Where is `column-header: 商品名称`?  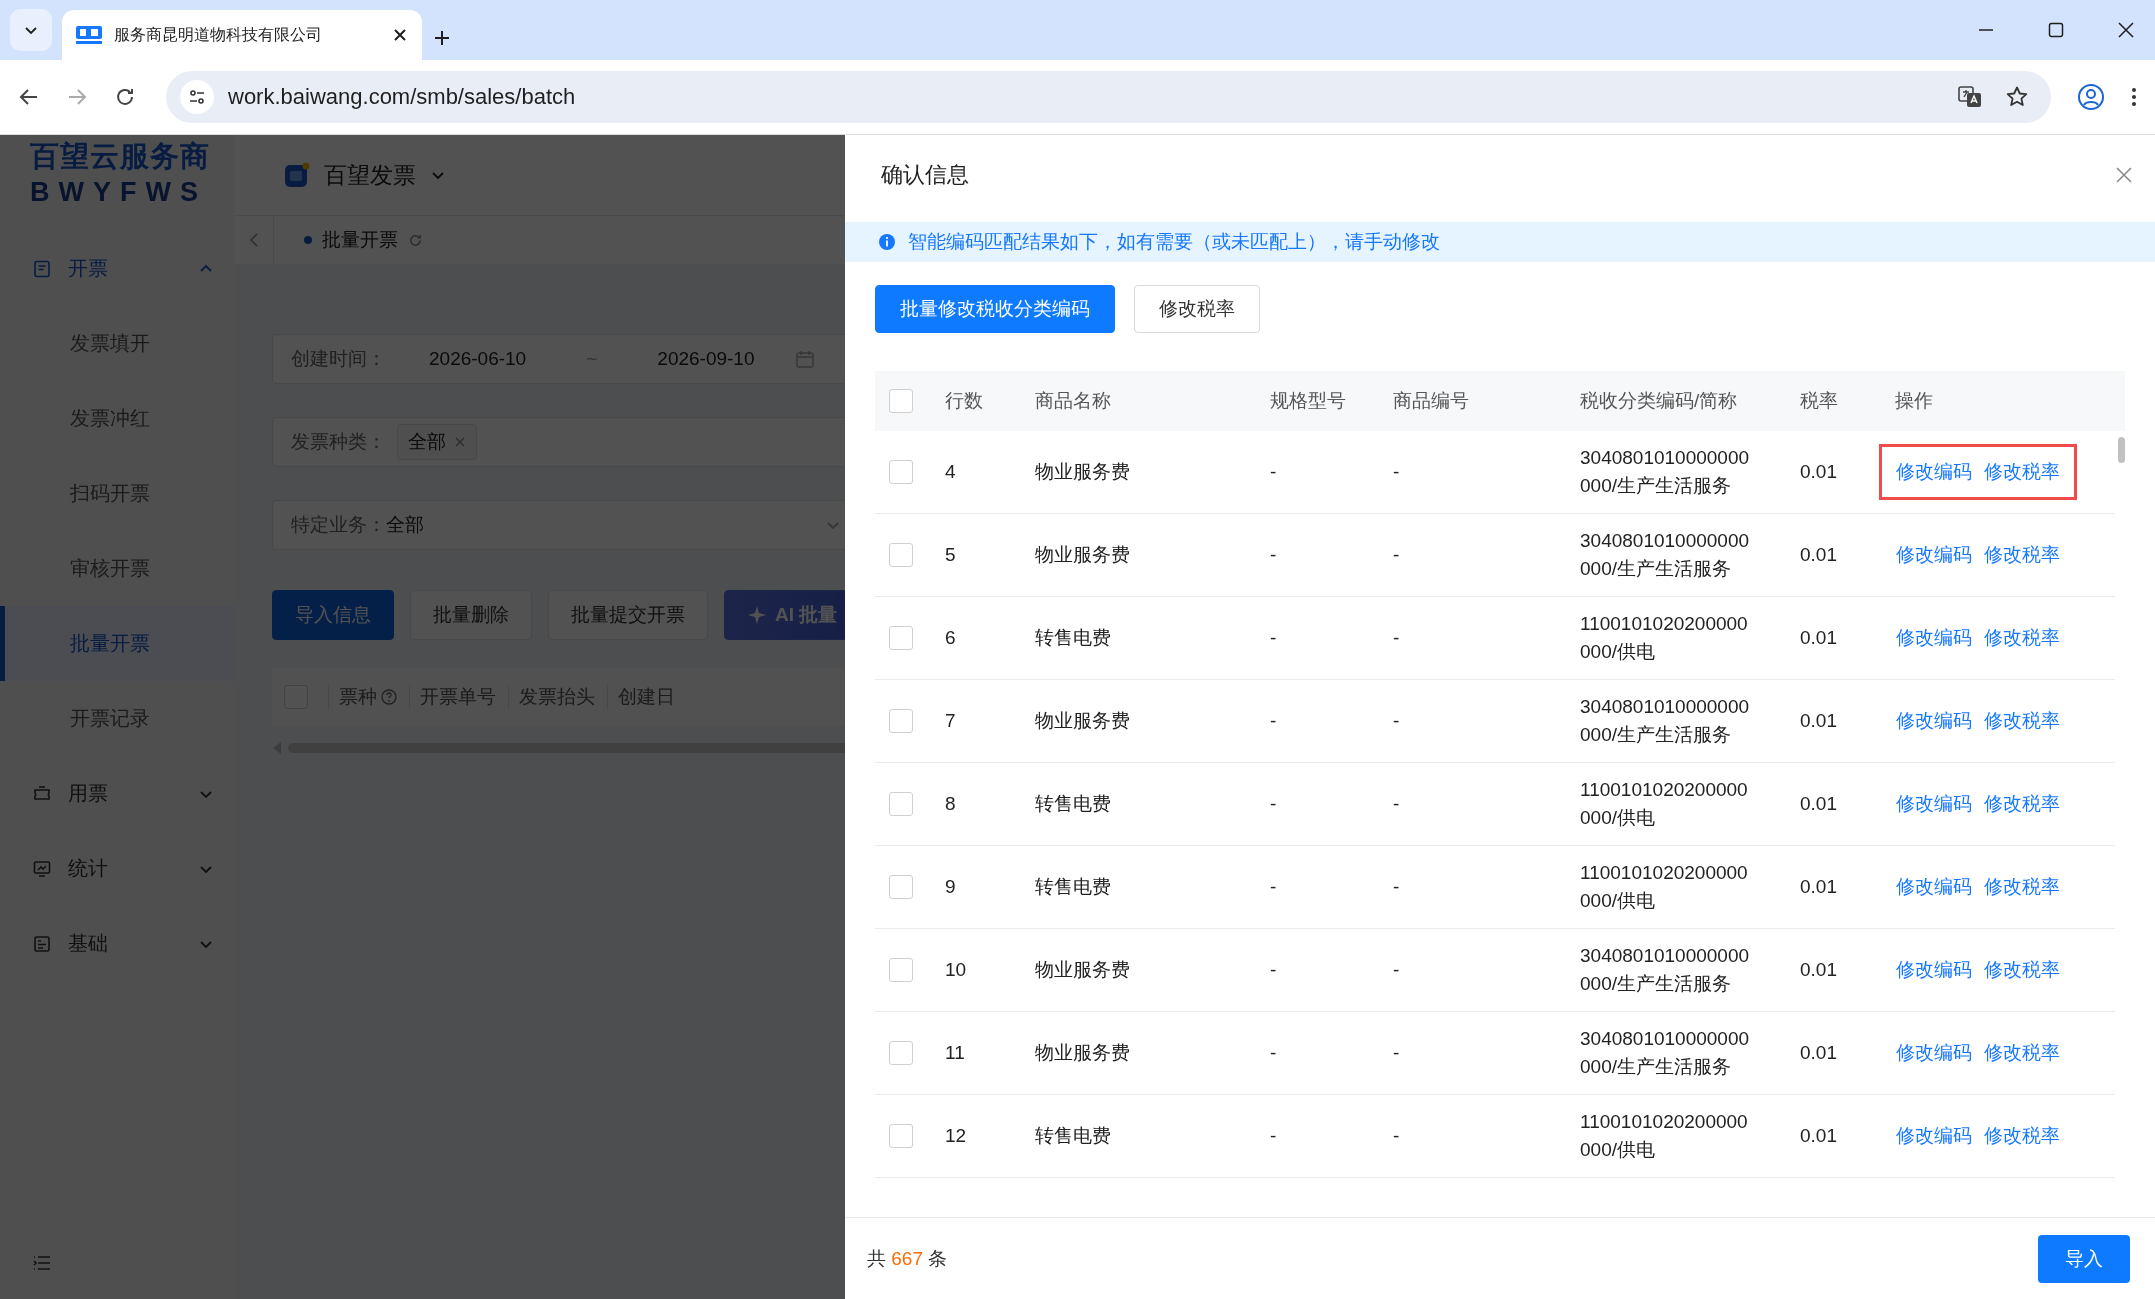 column-header: 商品名称 is located at coordinates (1073, 401).